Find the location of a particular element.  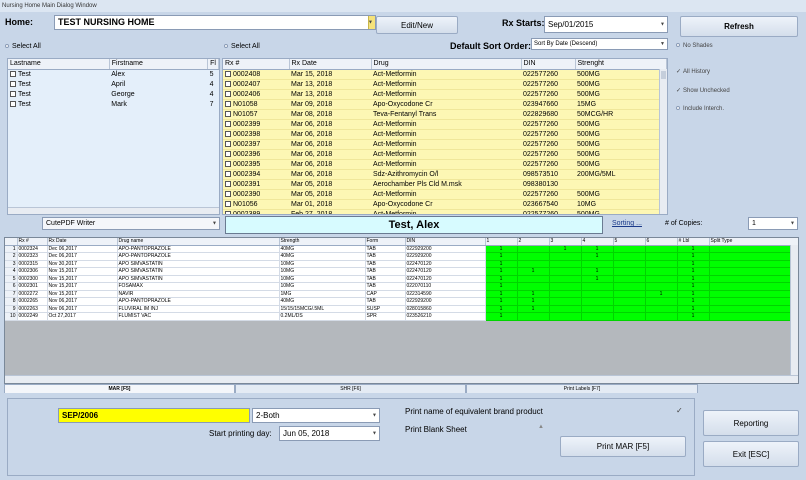

col-strength: Strenght is located at coordinates (621, 64).